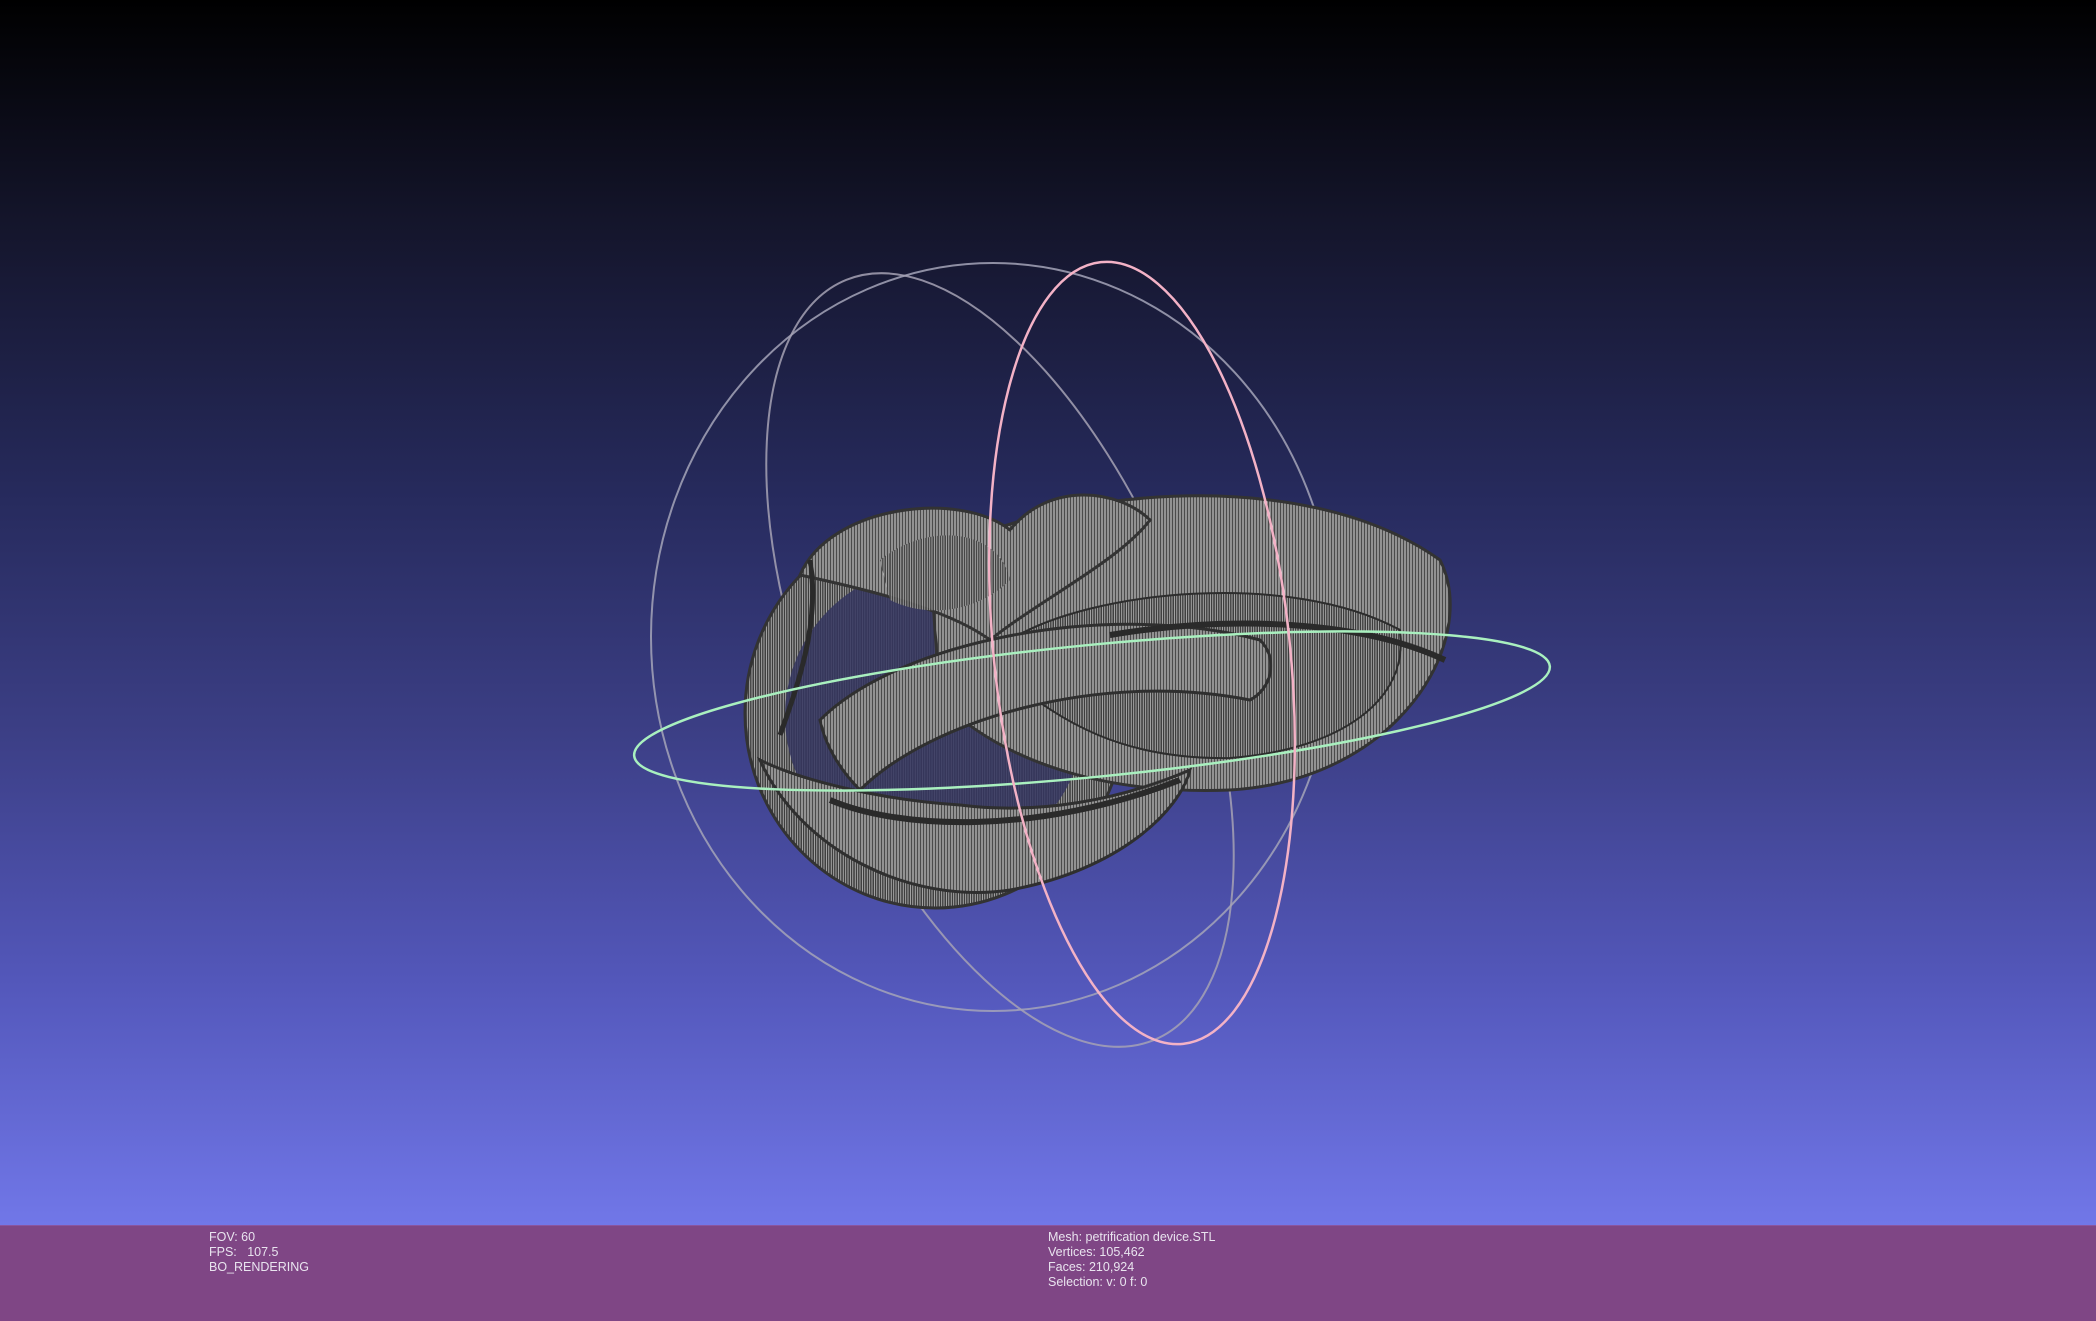 This screenshot has height=1321, width=2096. I want to click on faces-label: Faces: 210,924, so click(1091, 1267).